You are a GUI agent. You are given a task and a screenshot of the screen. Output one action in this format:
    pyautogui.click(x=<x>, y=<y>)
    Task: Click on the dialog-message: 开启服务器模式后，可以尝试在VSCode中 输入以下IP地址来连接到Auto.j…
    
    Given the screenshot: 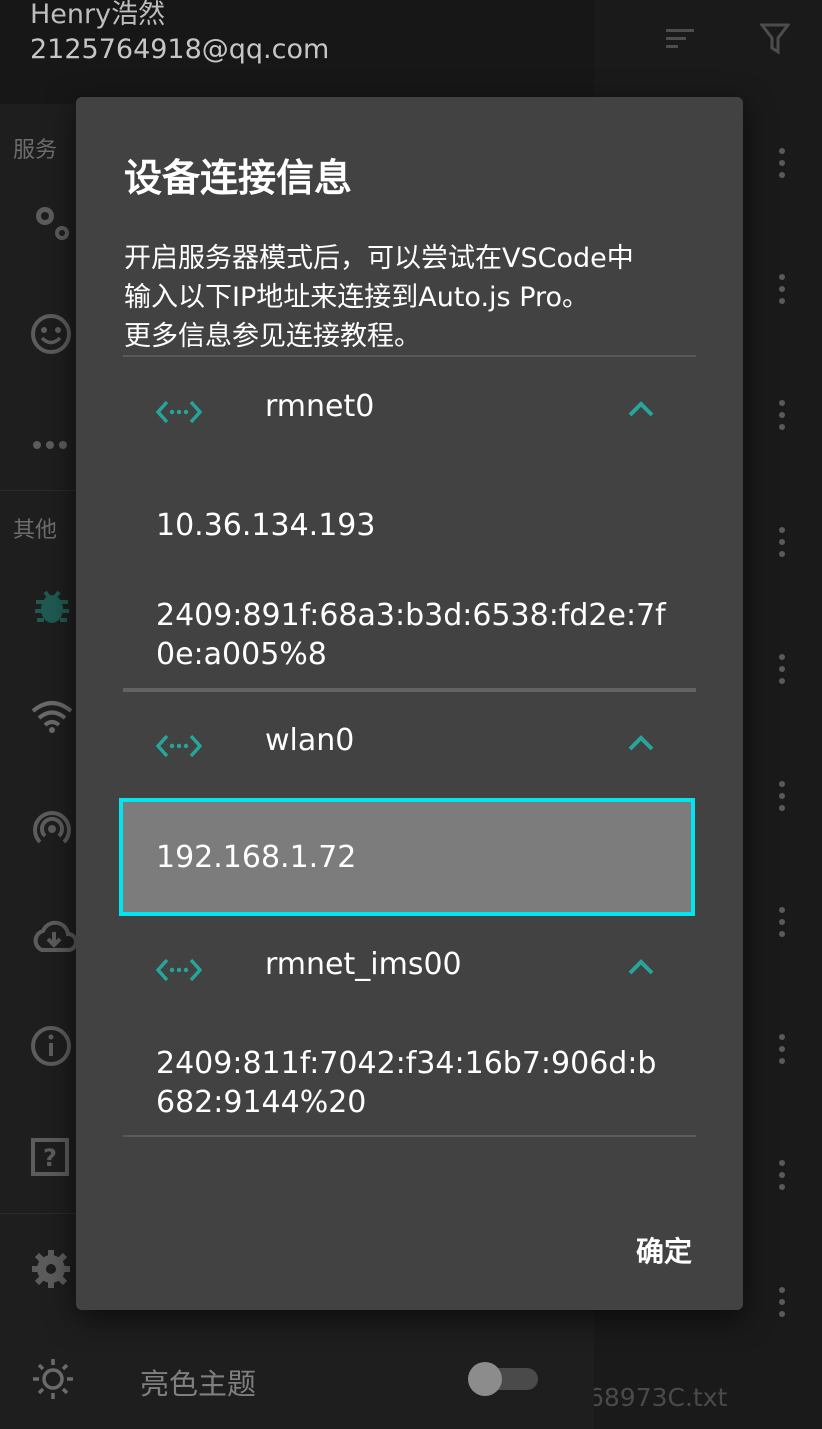 What is the action you would take?
    pyautogui.click(x=414, y=297)
    